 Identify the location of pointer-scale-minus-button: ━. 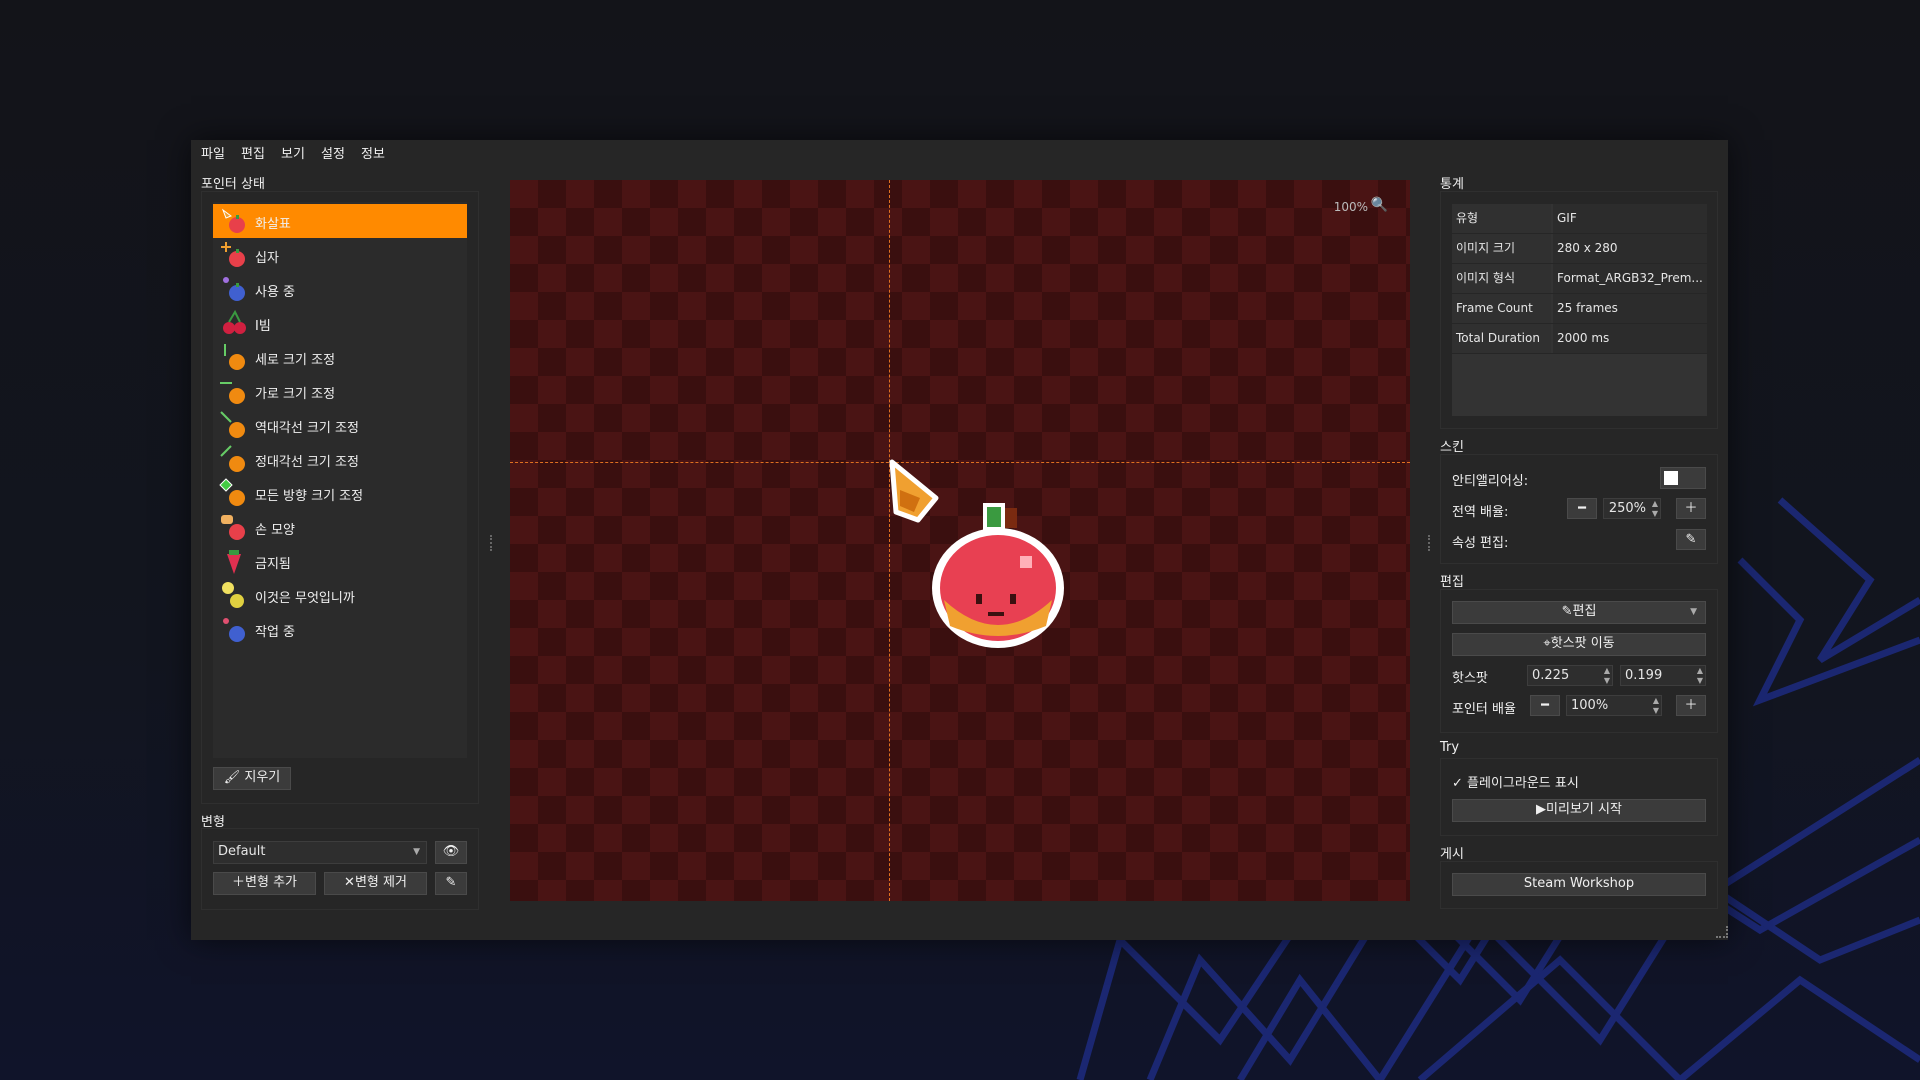
(1545, 705).